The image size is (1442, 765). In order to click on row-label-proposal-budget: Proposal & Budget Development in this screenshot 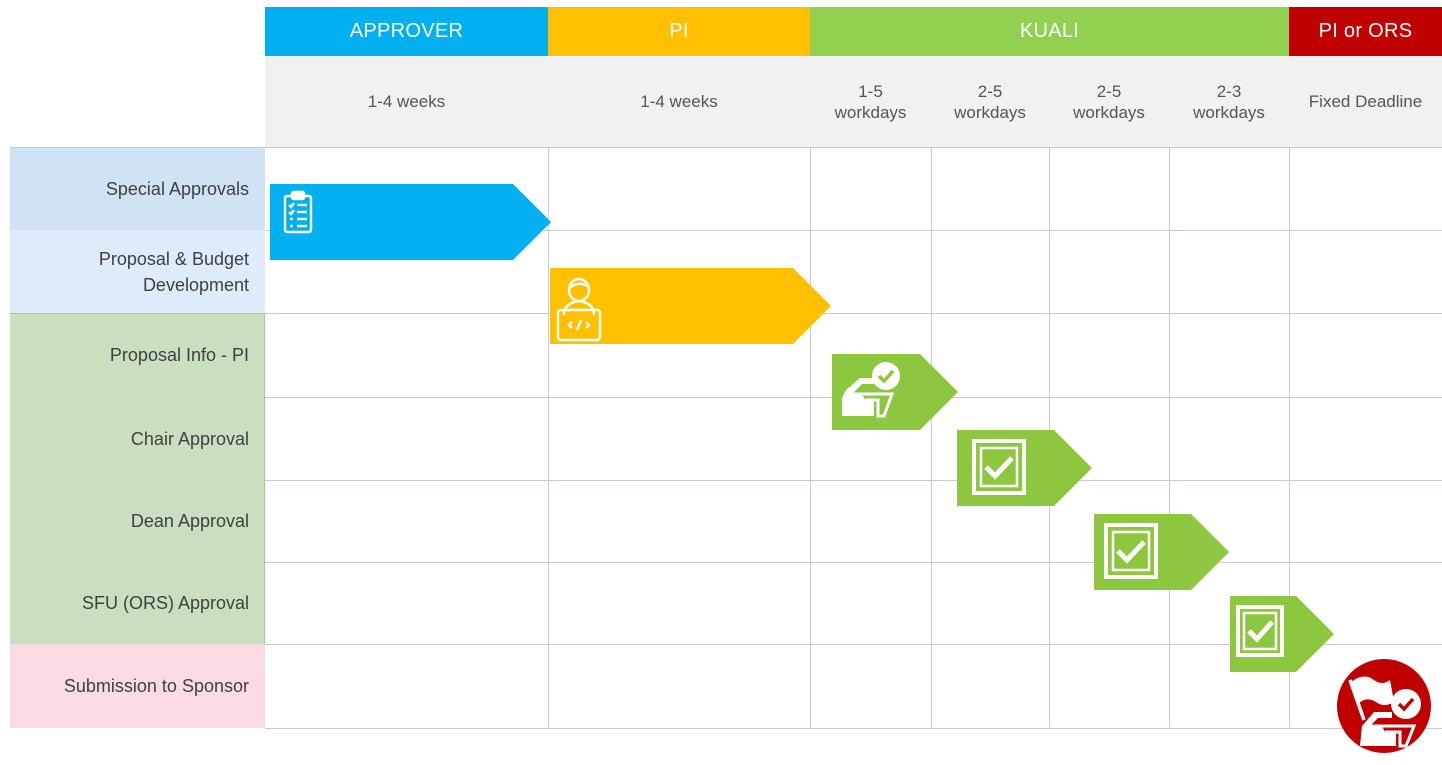, I will do `click(137, 271)`.